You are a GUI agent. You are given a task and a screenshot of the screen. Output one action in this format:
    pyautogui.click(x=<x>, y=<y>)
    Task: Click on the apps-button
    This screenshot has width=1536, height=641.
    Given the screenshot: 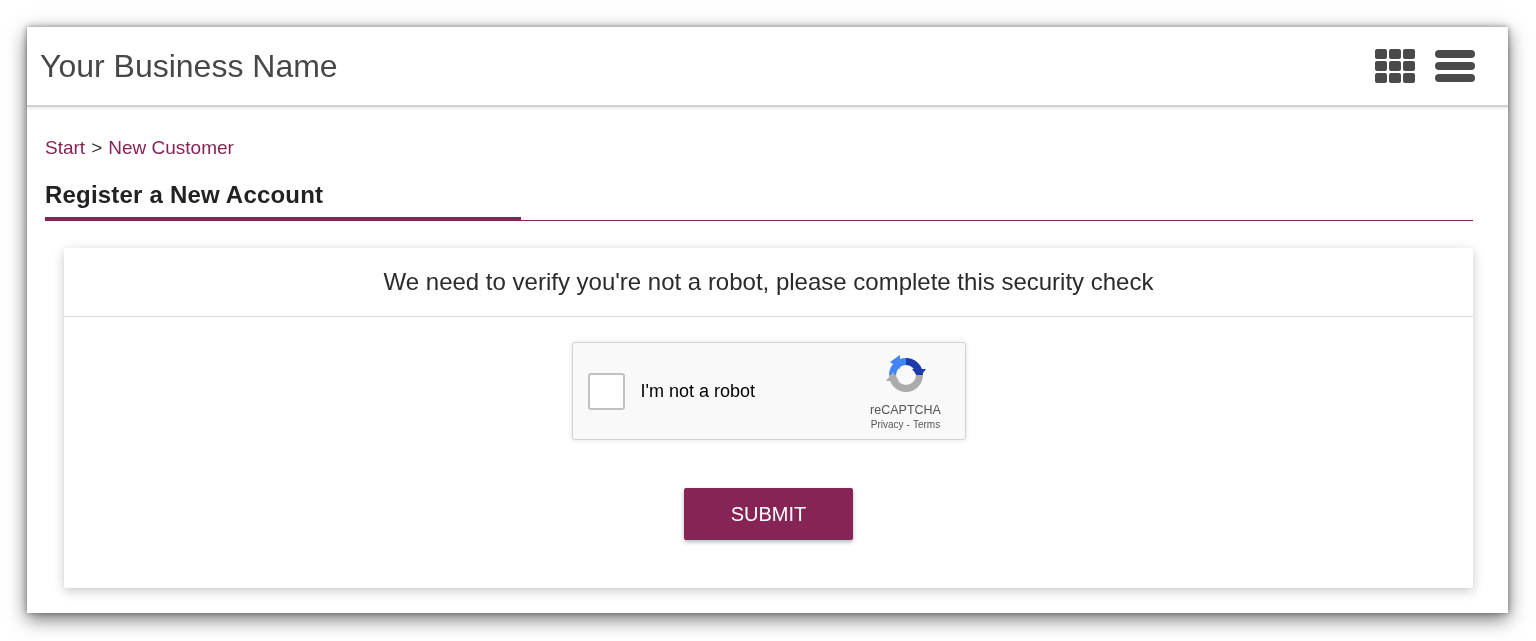 What is the action you would take?
    pyautogui.click(x=1395, y=66)
    